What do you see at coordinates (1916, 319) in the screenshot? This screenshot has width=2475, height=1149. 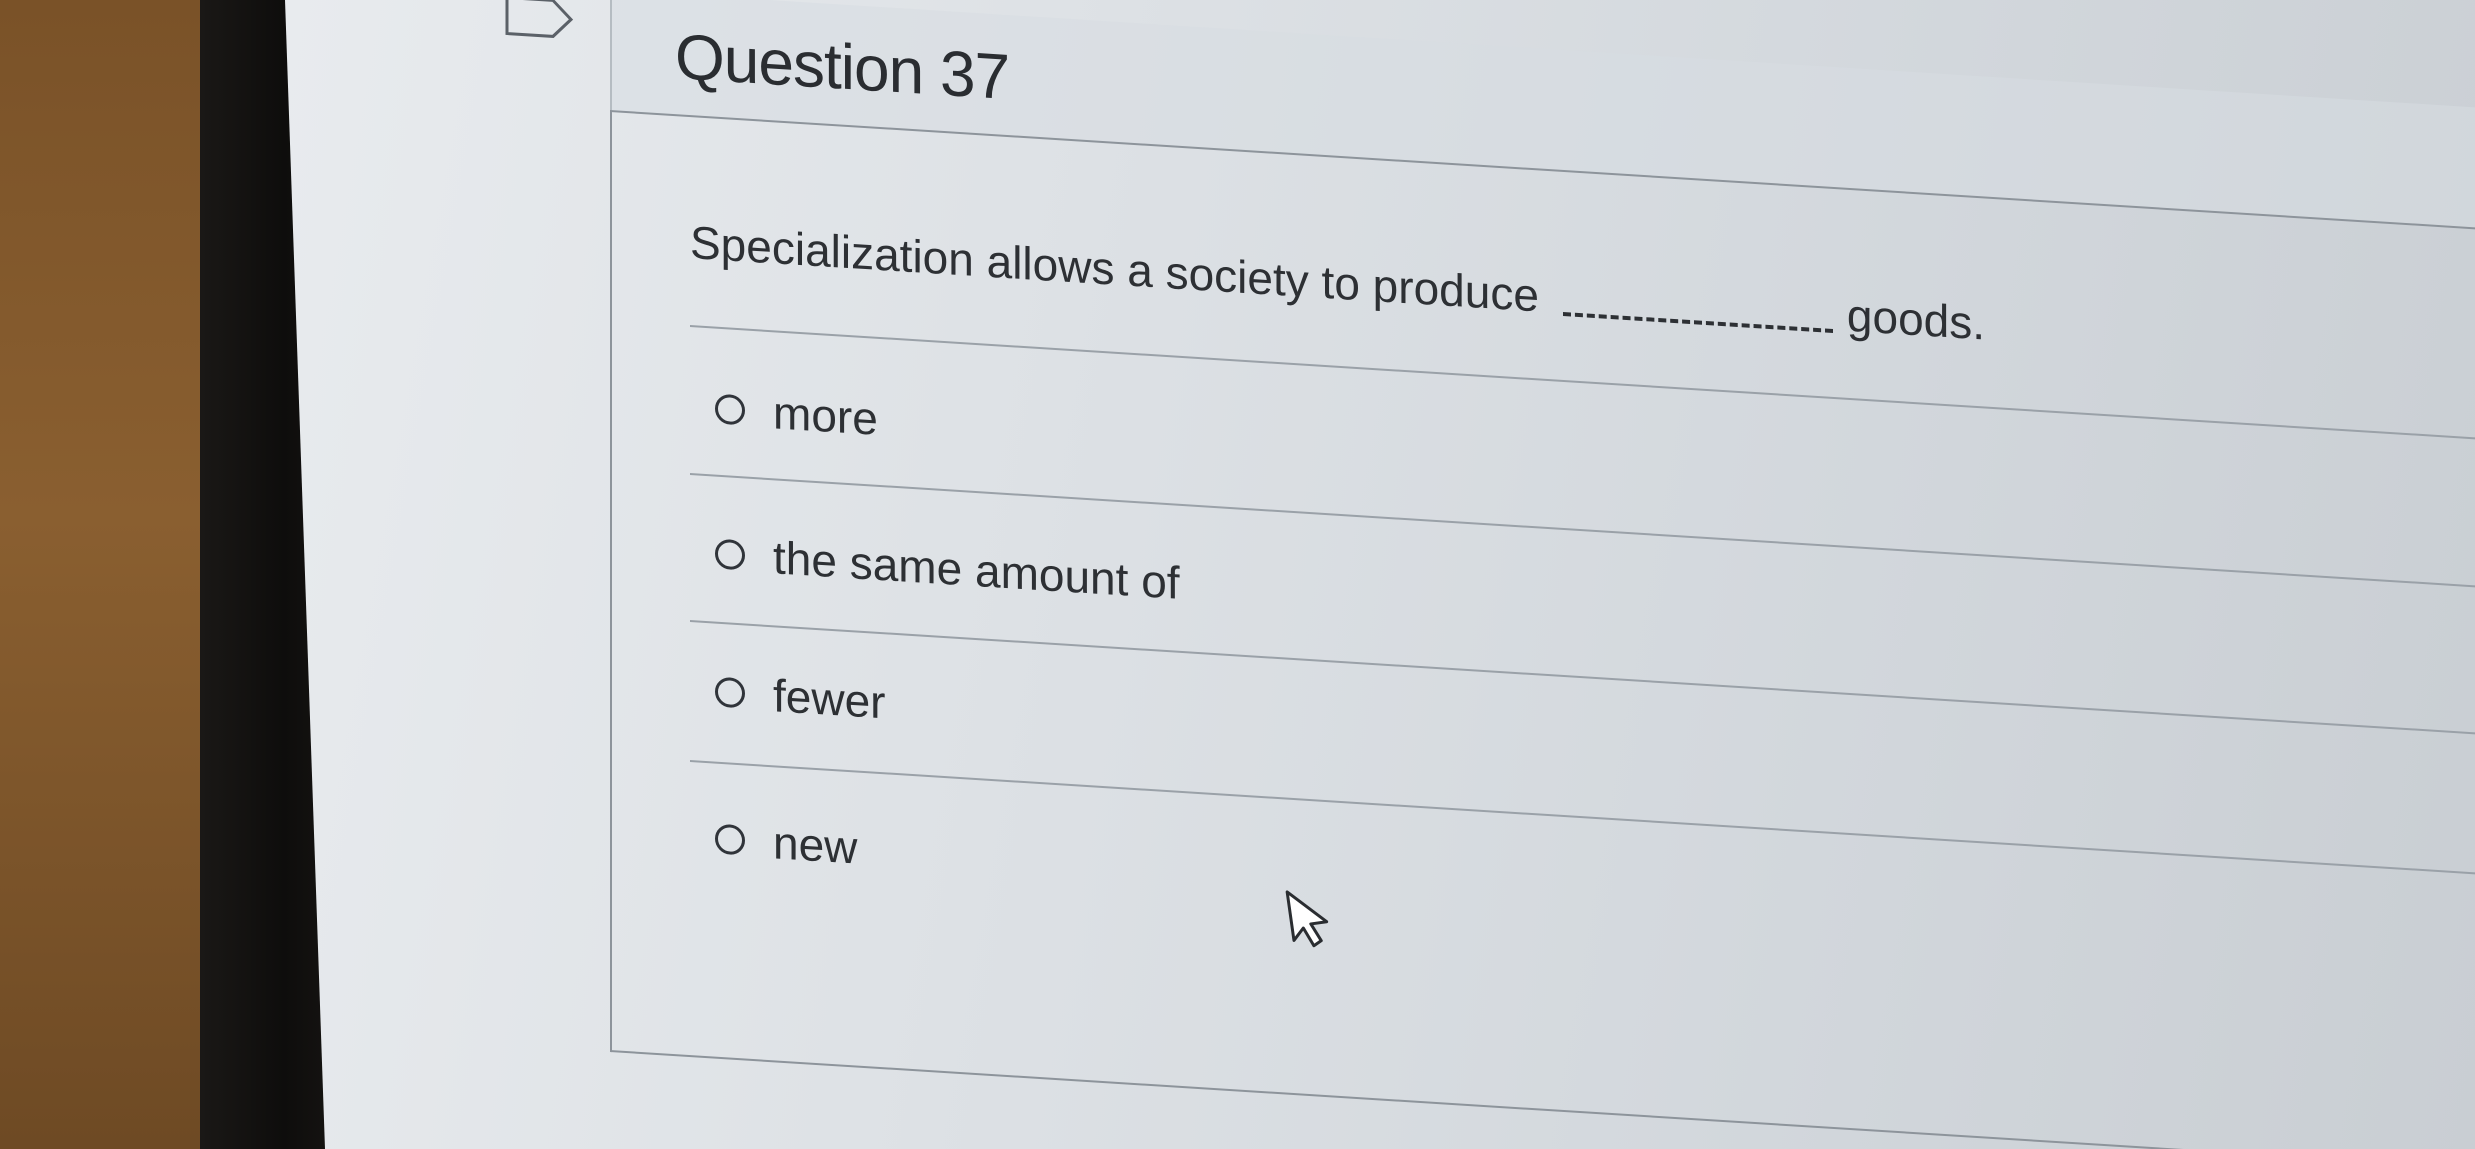 I see `question-text-after: goods.` at bounding box center [1916, 319].